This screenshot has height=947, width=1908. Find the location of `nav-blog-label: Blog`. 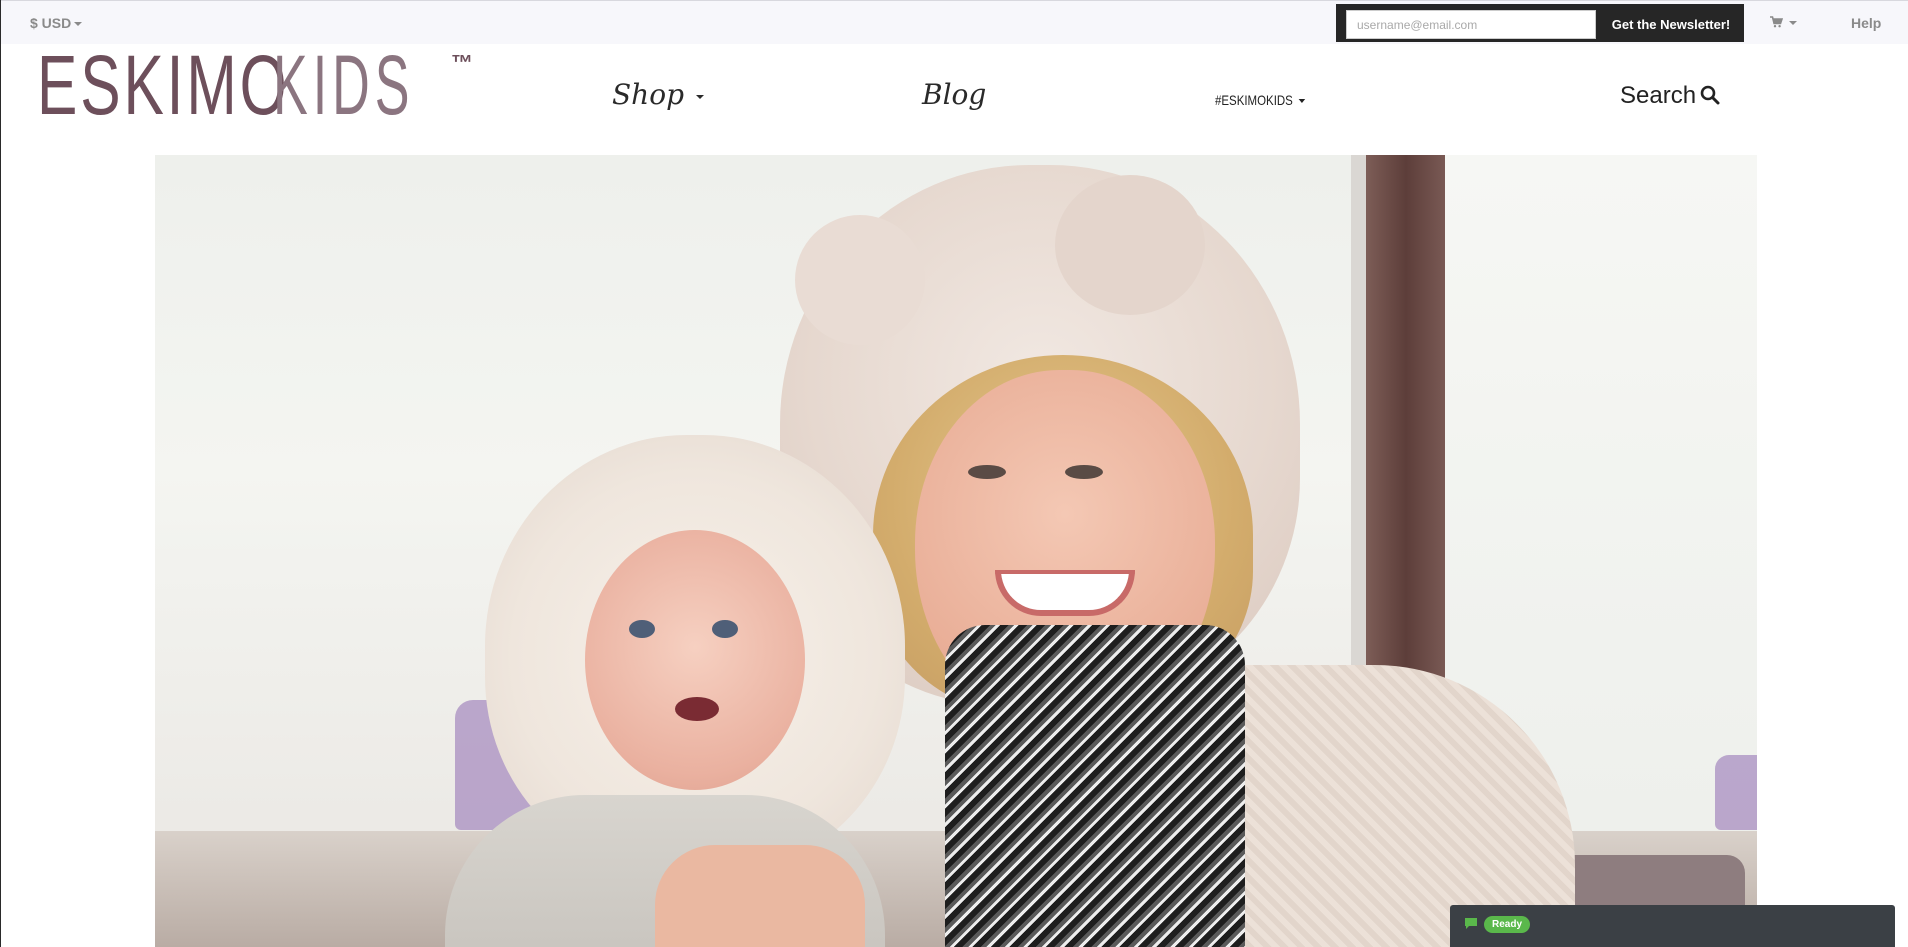

nav-blog-label: Blog is located at coordinates (954, 94).